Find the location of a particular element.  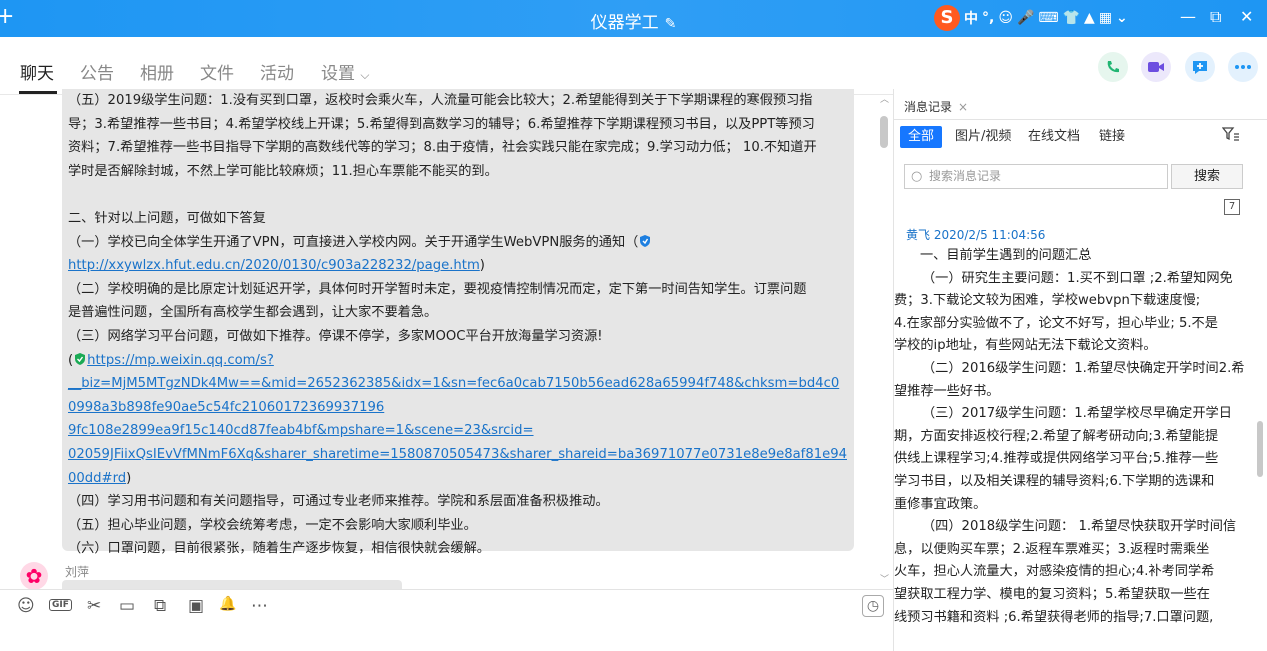

tab-announcement: 公告 is located at coordinates (97, 71).